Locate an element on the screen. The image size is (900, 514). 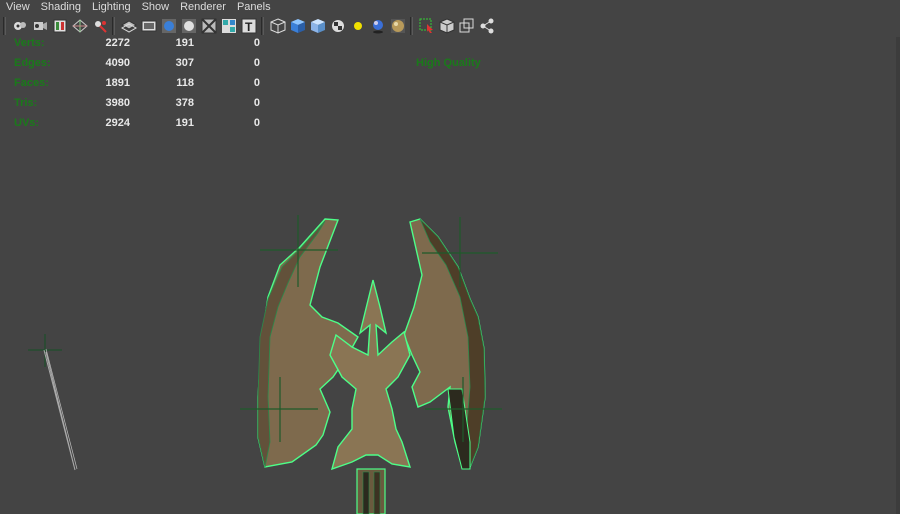
menu-view: View is located at coordinates (17, 7).